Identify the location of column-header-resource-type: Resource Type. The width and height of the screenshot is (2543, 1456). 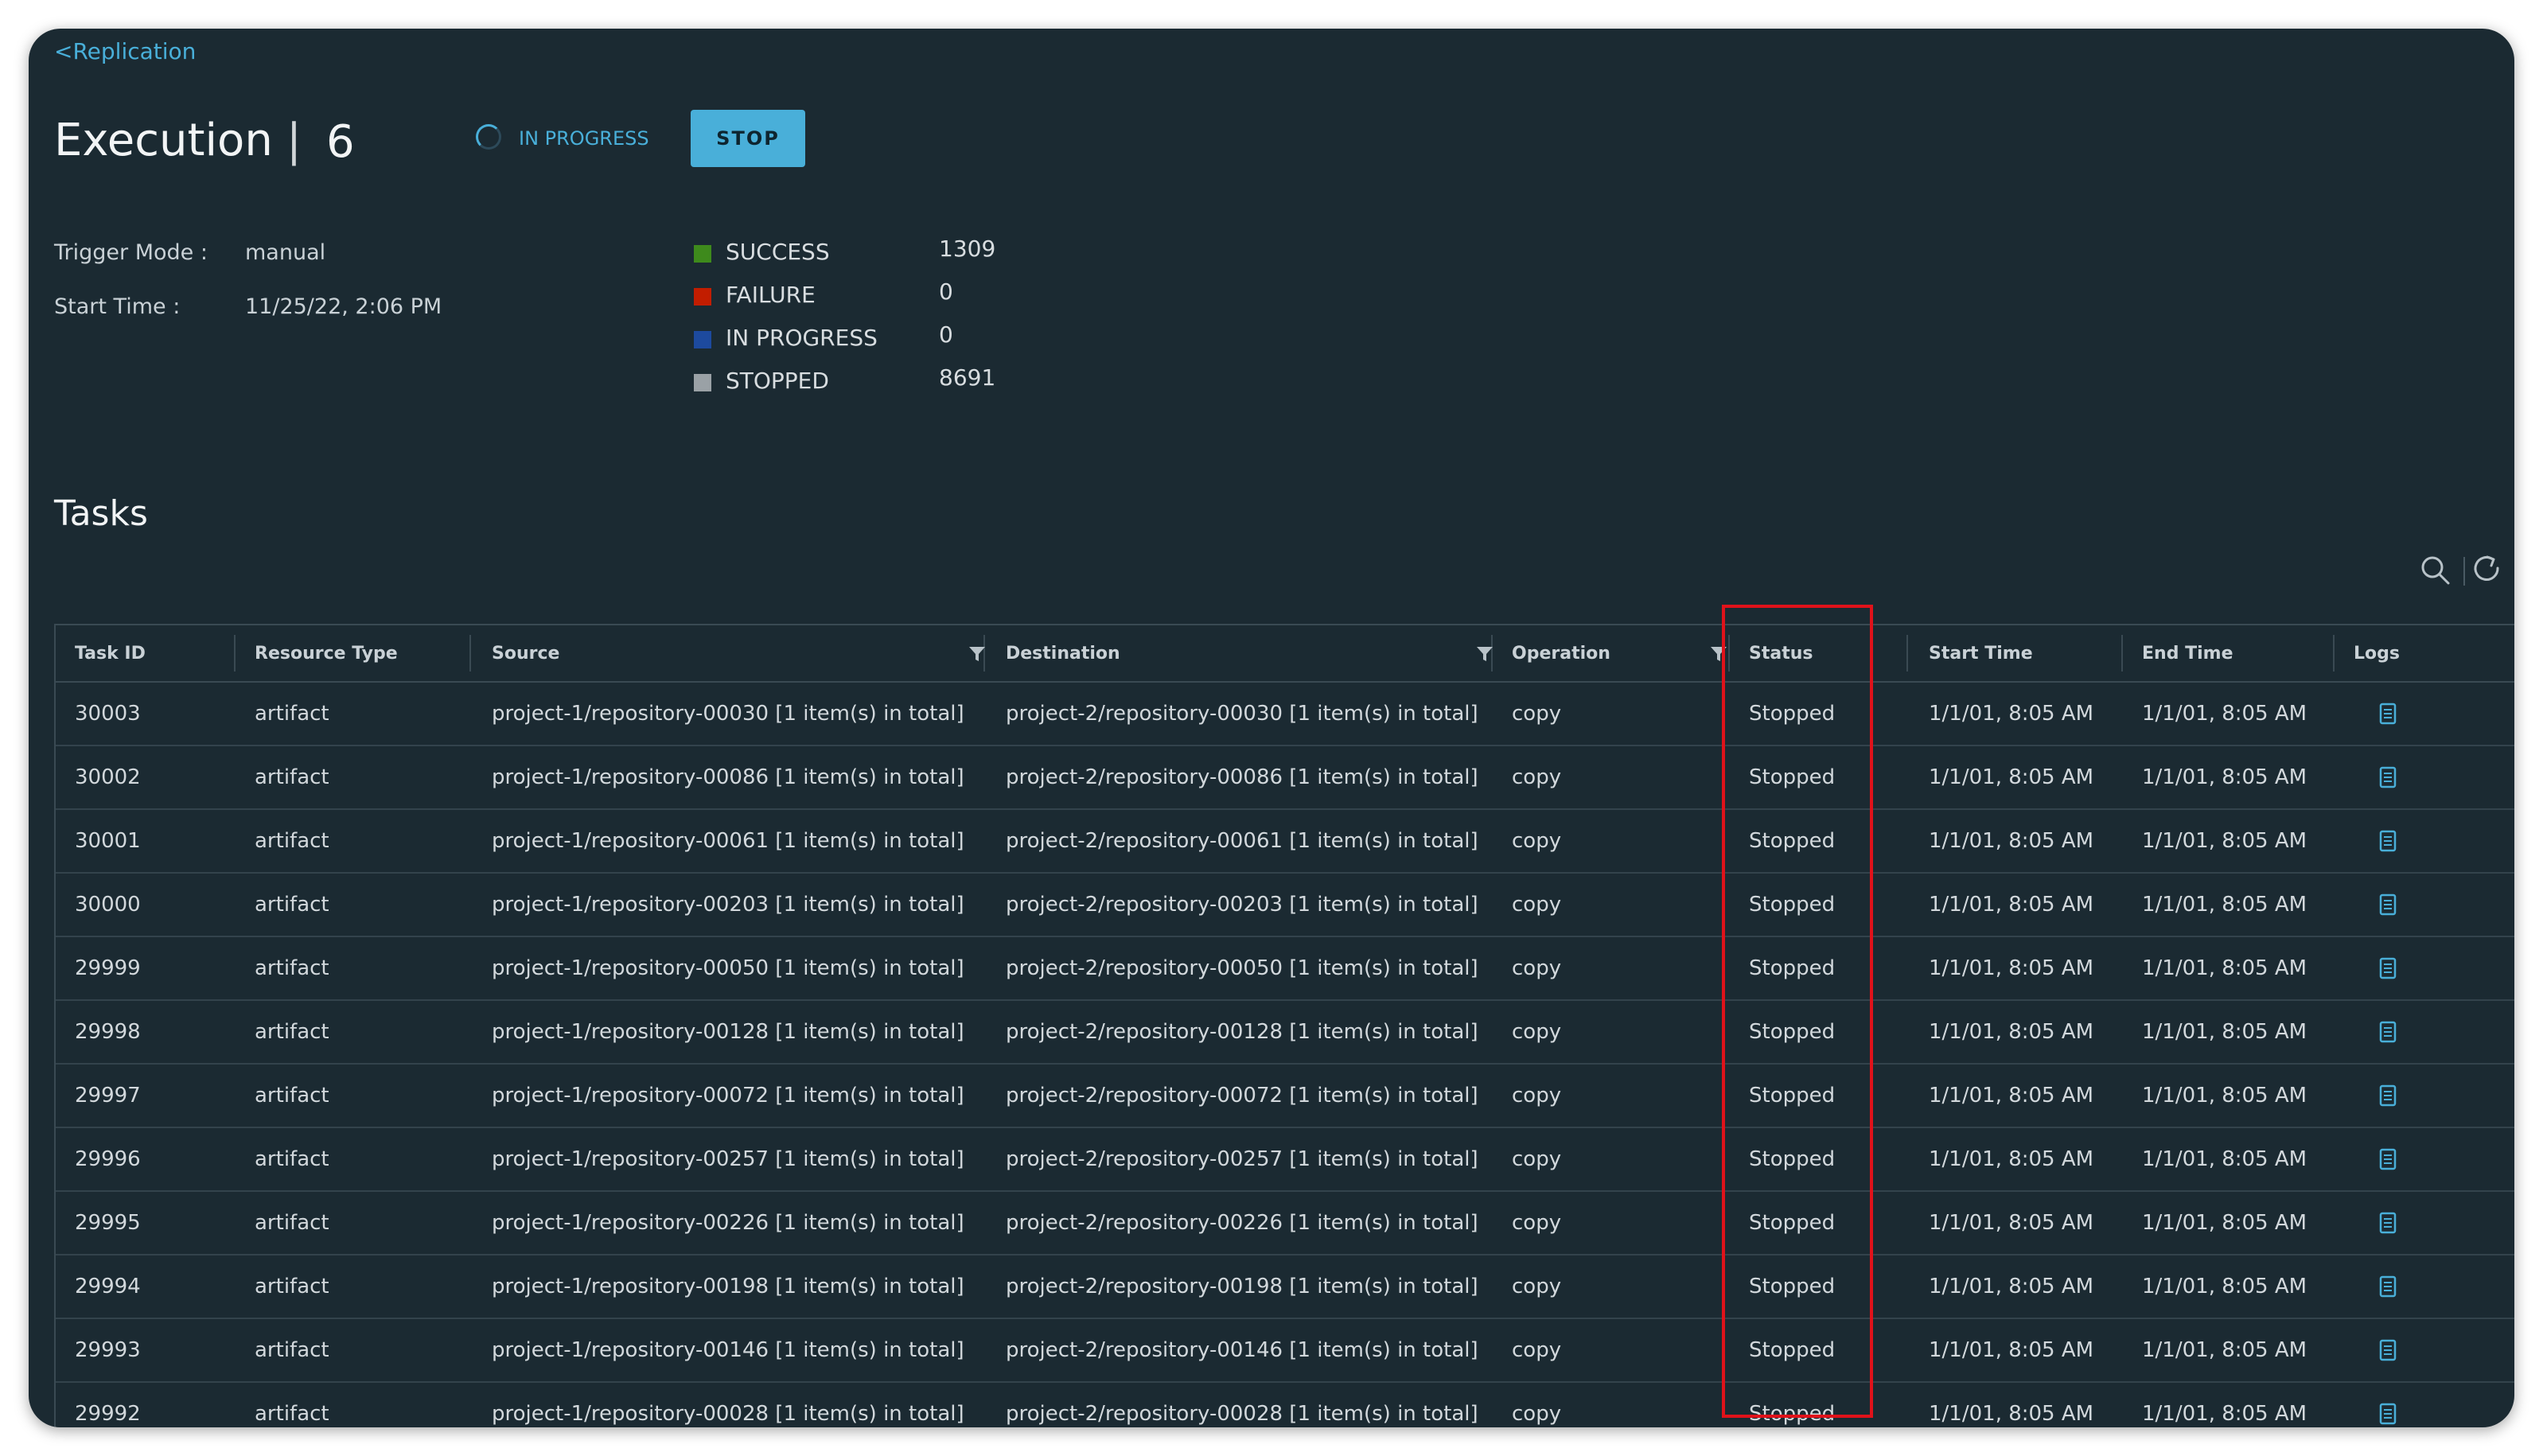
(326, 653).